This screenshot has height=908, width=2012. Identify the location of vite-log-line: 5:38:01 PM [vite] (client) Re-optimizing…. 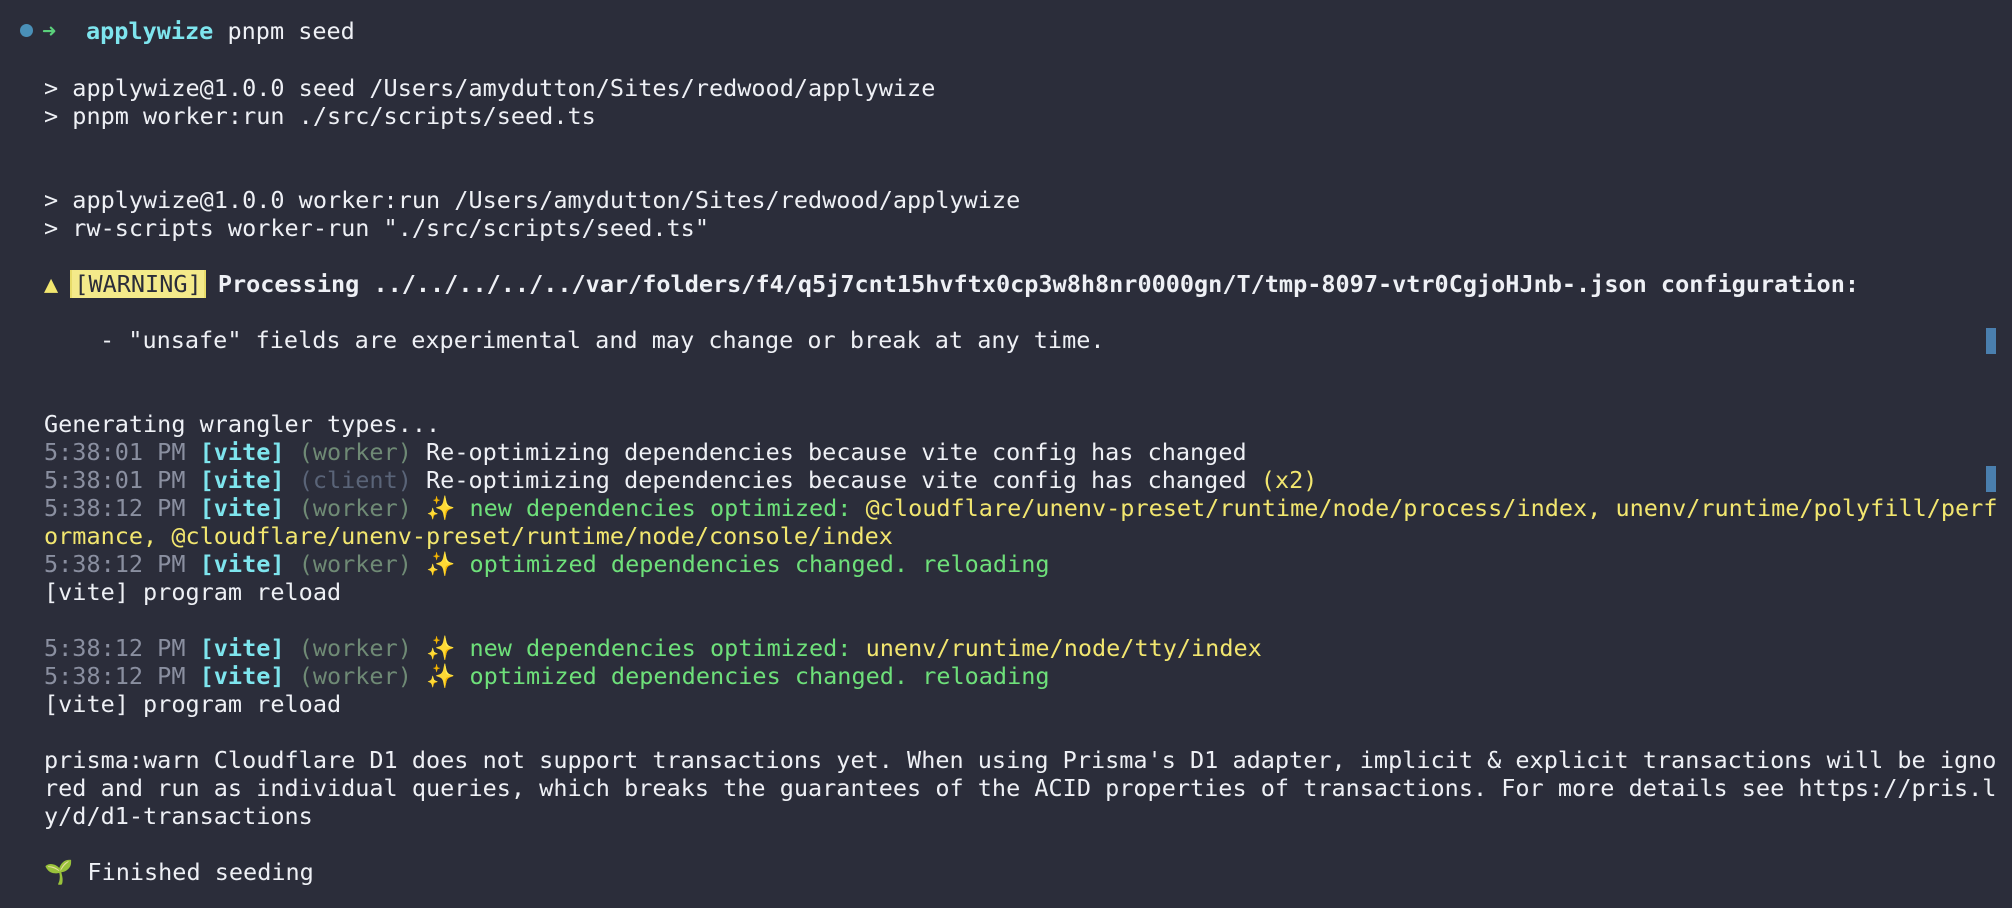
(1028, 480).